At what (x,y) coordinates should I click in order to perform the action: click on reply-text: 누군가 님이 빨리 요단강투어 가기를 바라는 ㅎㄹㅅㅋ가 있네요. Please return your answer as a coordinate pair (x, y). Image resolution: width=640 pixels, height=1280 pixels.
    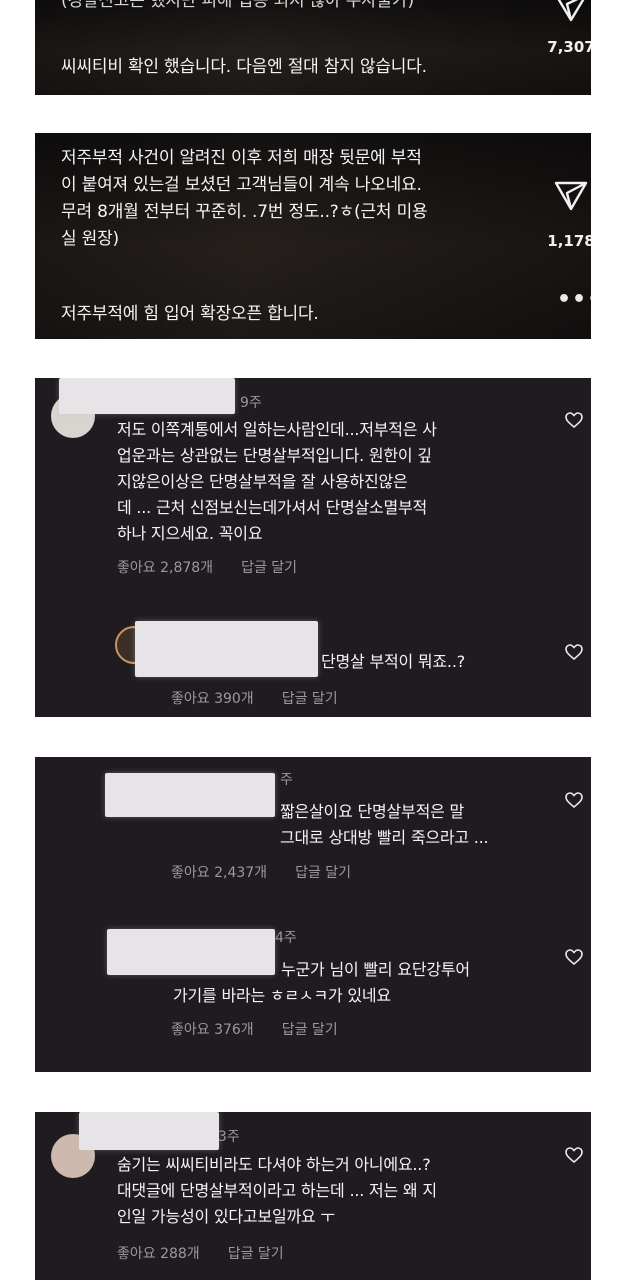
    Looking at the image, I should click on (321, 982).